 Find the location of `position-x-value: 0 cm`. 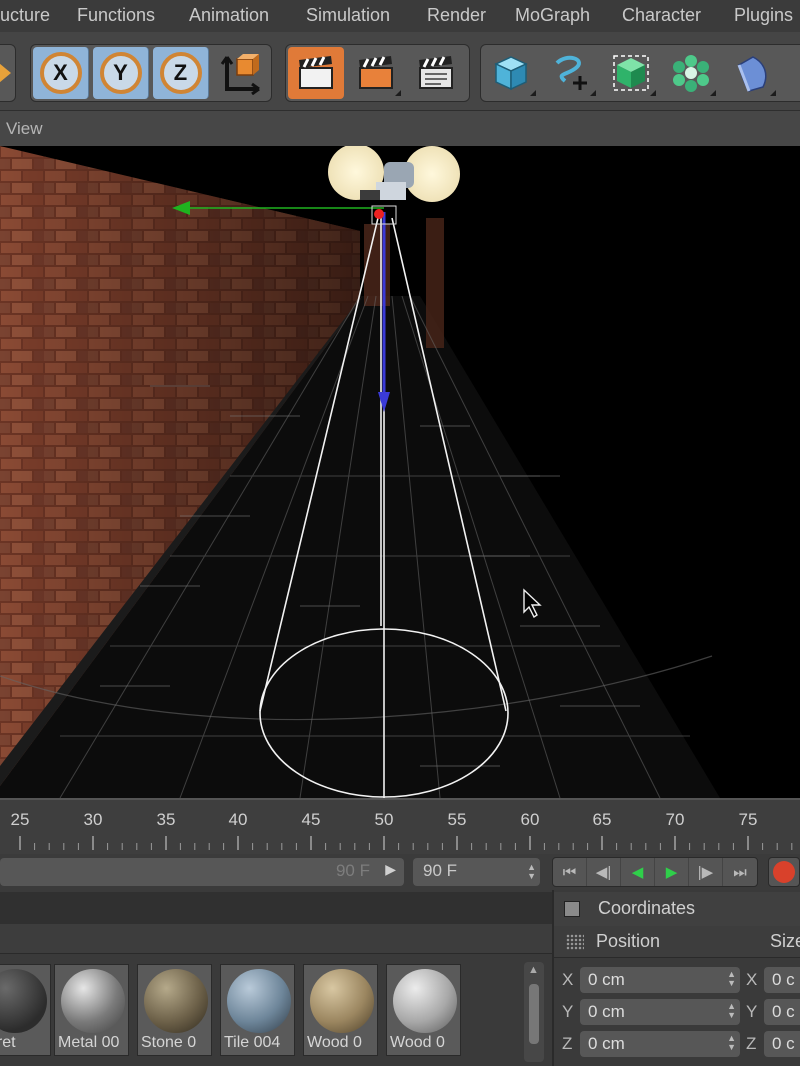

position-x-value: 0 cm is located at coordinates (606, 979).